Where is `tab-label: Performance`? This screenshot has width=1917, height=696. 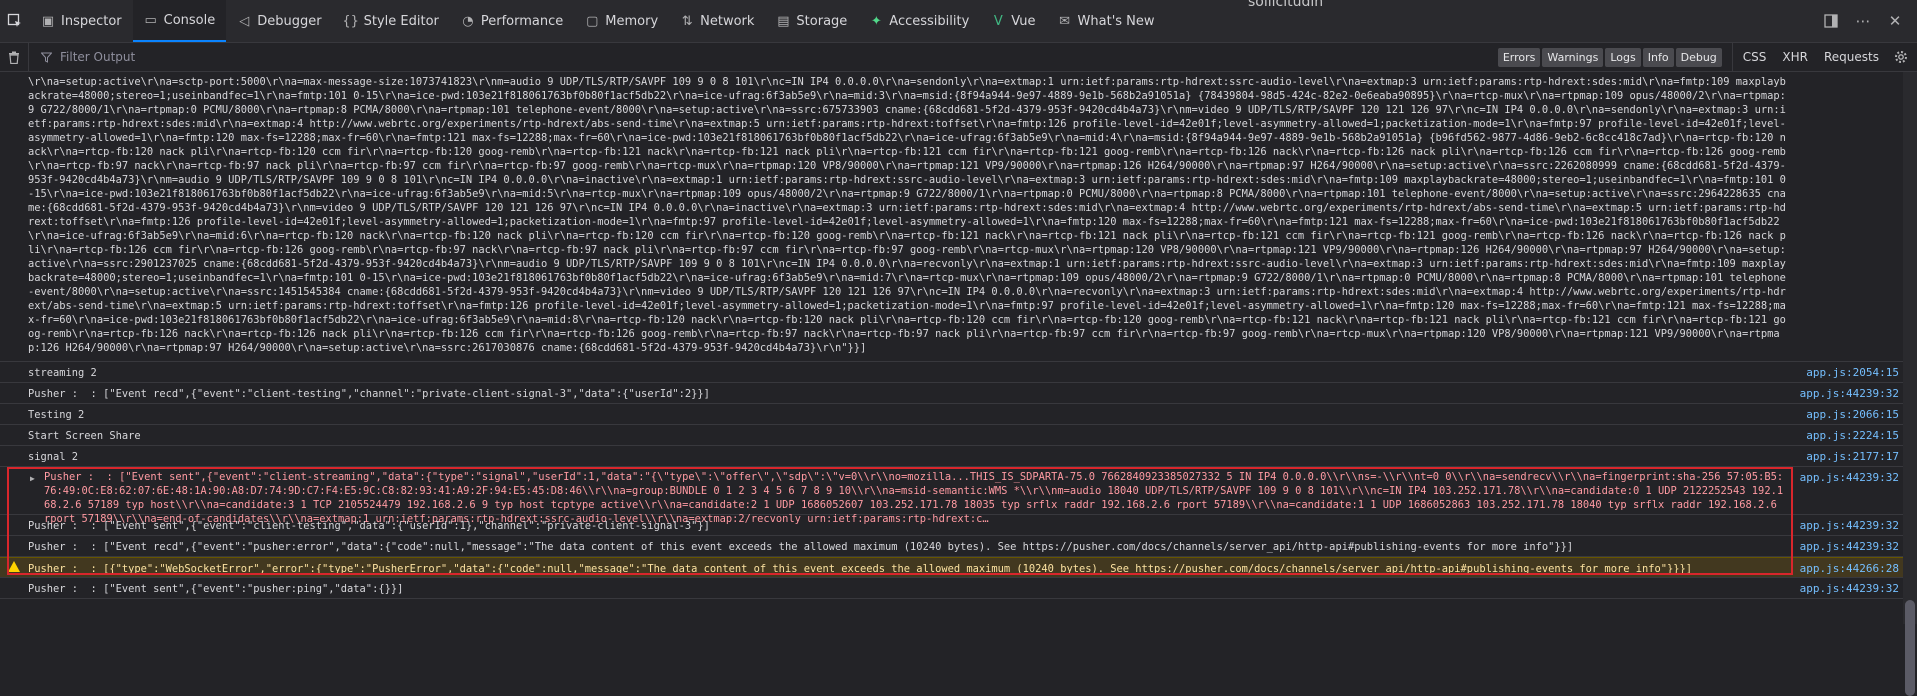 tab-label: Performance is located at coordinates (522, 21).